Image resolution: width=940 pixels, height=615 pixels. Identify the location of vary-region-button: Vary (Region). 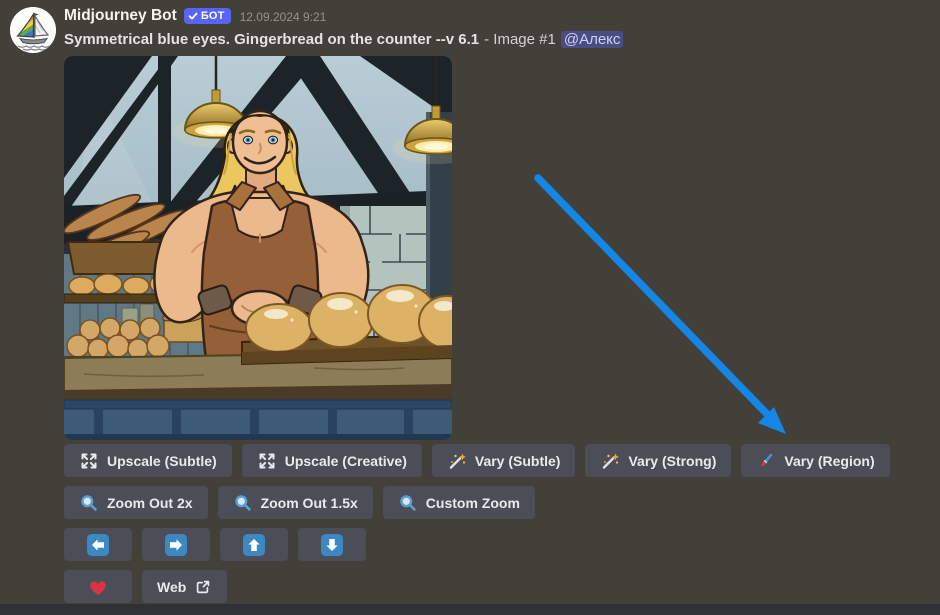
(815, 460).